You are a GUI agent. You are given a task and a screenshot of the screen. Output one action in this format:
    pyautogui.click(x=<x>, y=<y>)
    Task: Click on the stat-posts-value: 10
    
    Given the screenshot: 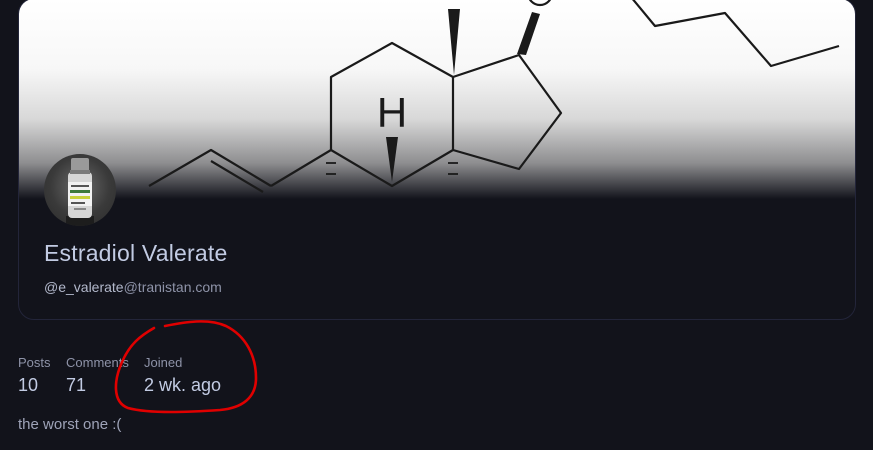 What is the action you would take?
    pyautogui.click(x=28, y=385)
    